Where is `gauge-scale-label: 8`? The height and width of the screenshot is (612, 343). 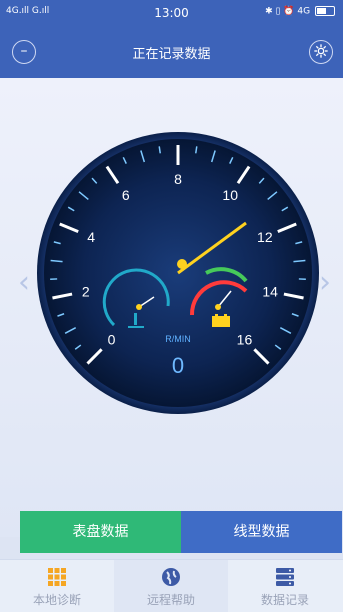
gauge-scale-label: 8 is located at coordinates (178, 179).